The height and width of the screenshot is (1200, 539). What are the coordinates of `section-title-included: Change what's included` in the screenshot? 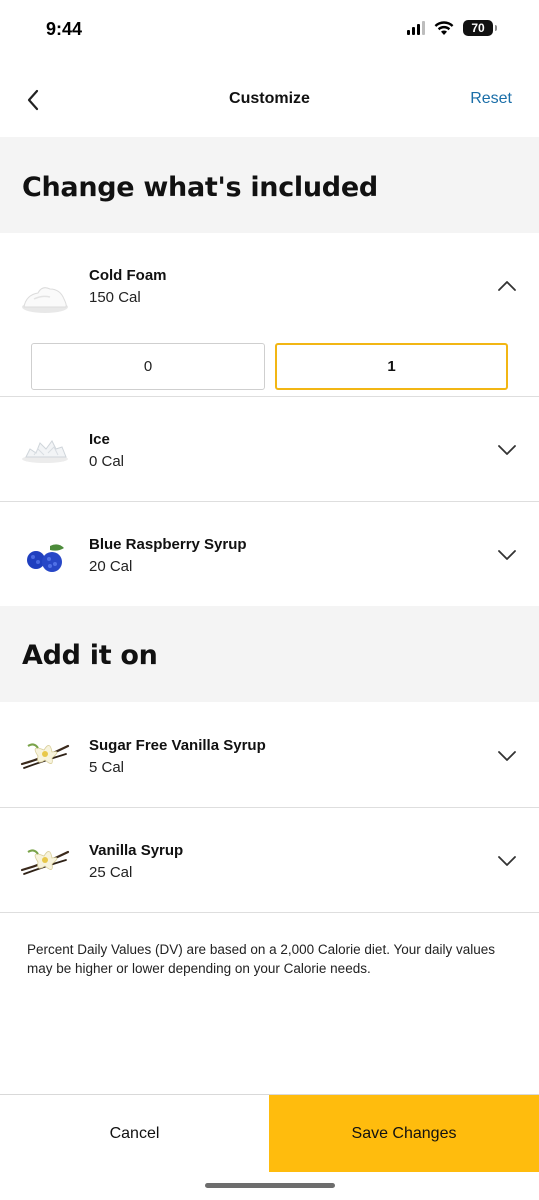 It's located at (200, 187).